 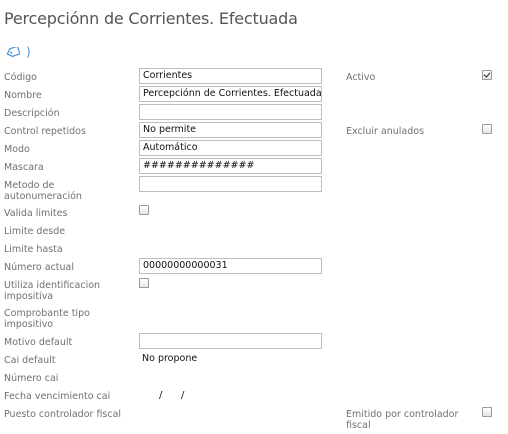 What do you see at coordinates (23, 95) in the screenshot?
I see `nombre-label: Nombre` at bounding box center [23, 95].